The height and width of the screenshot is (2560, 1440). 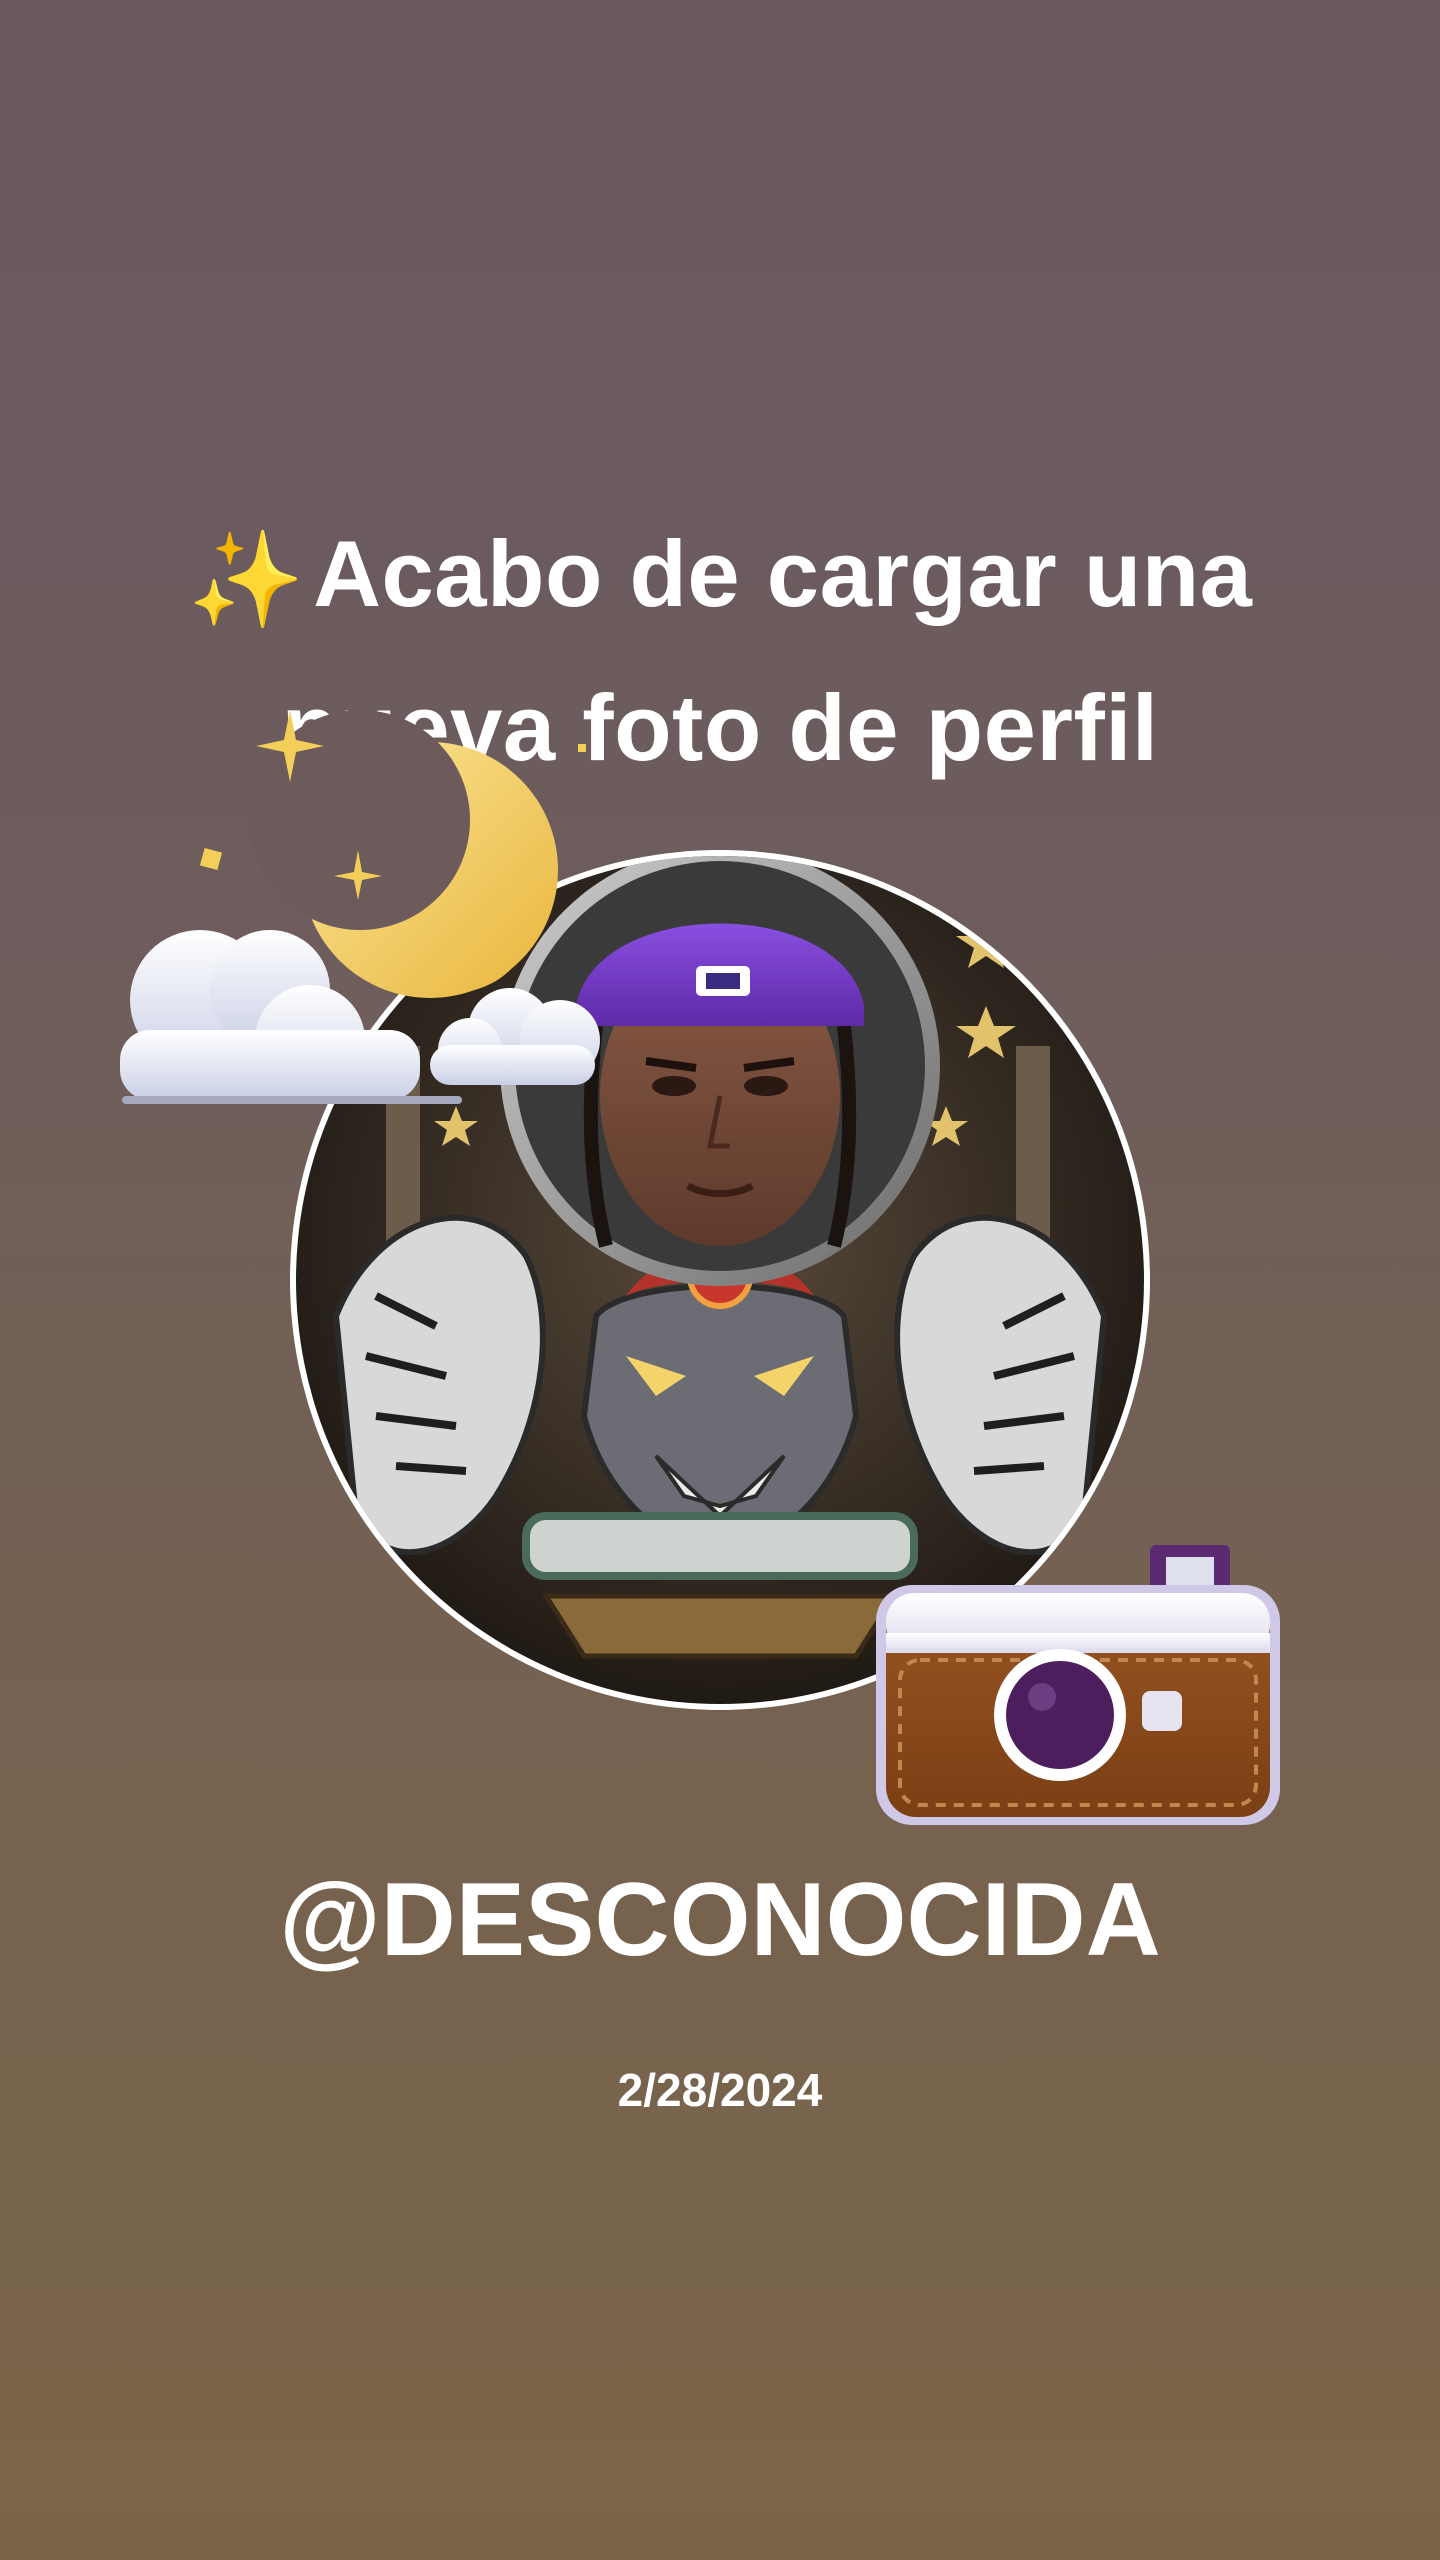 I want to click on headline-text-1: Acabo de cargar una, so click(x=783, y=573).